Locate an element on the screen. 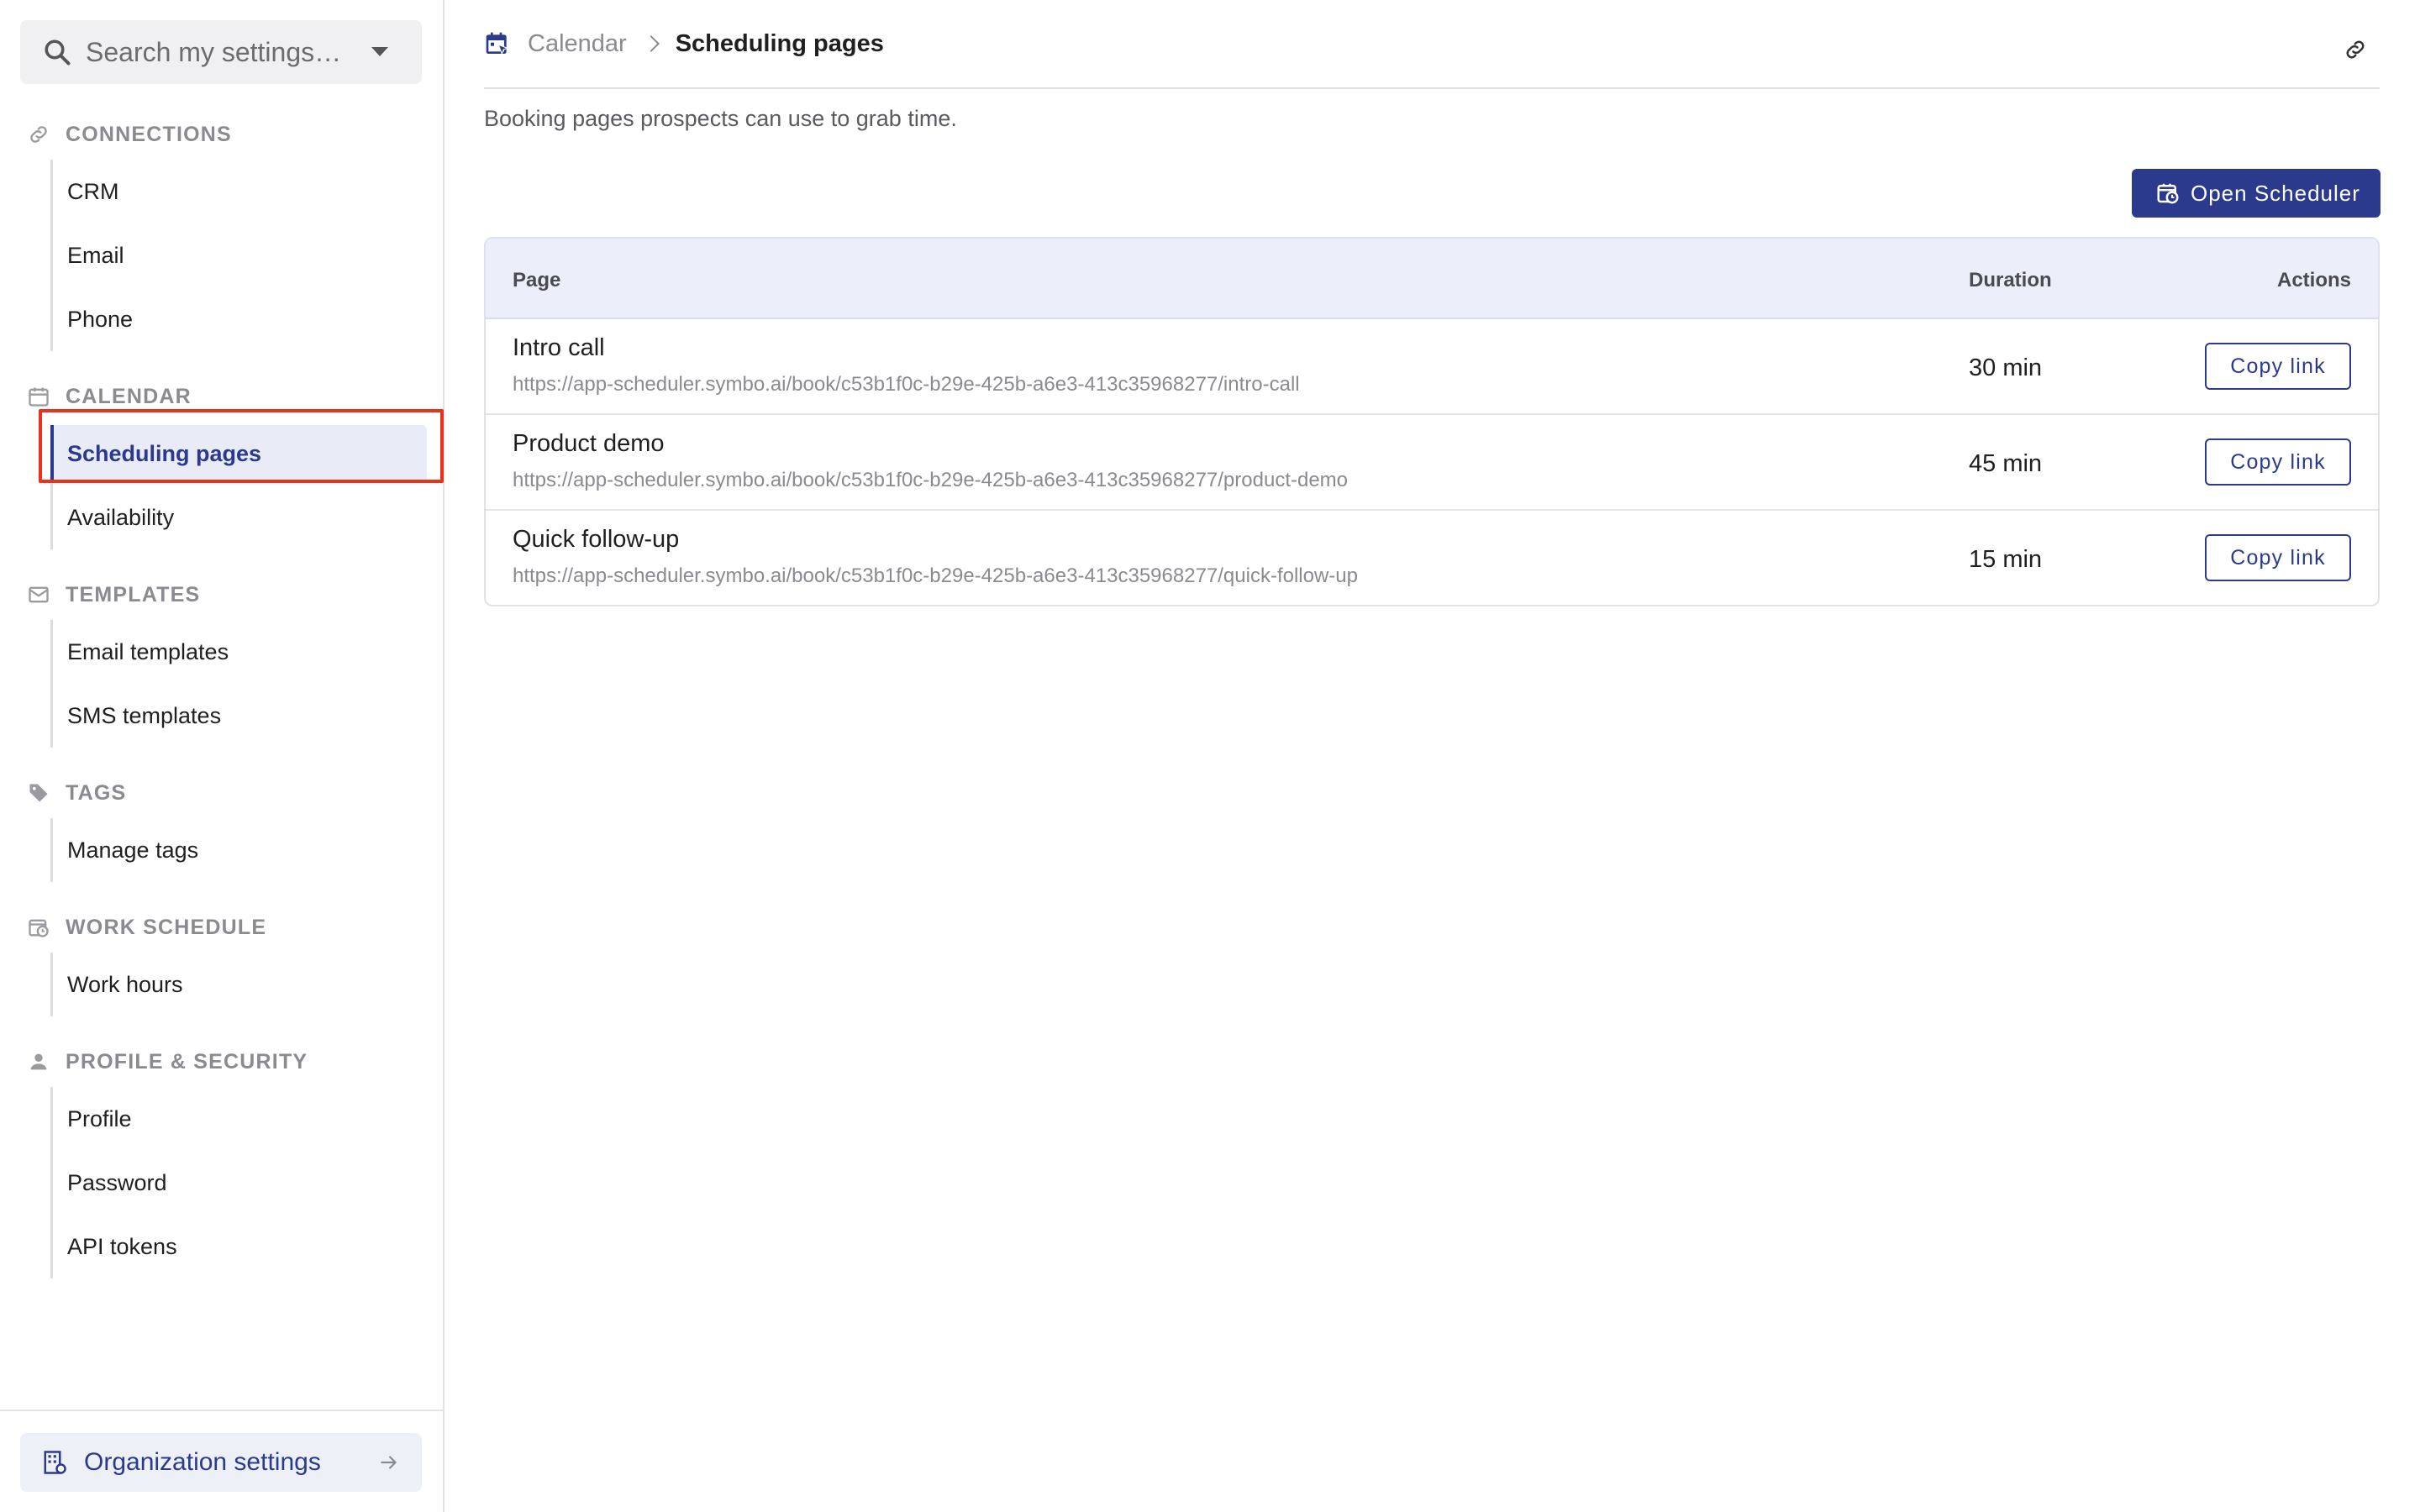 The height and width of the screenshot is (1512, 2420). organization-settings-button: Organization settings is located at coordinates (221, 1462).